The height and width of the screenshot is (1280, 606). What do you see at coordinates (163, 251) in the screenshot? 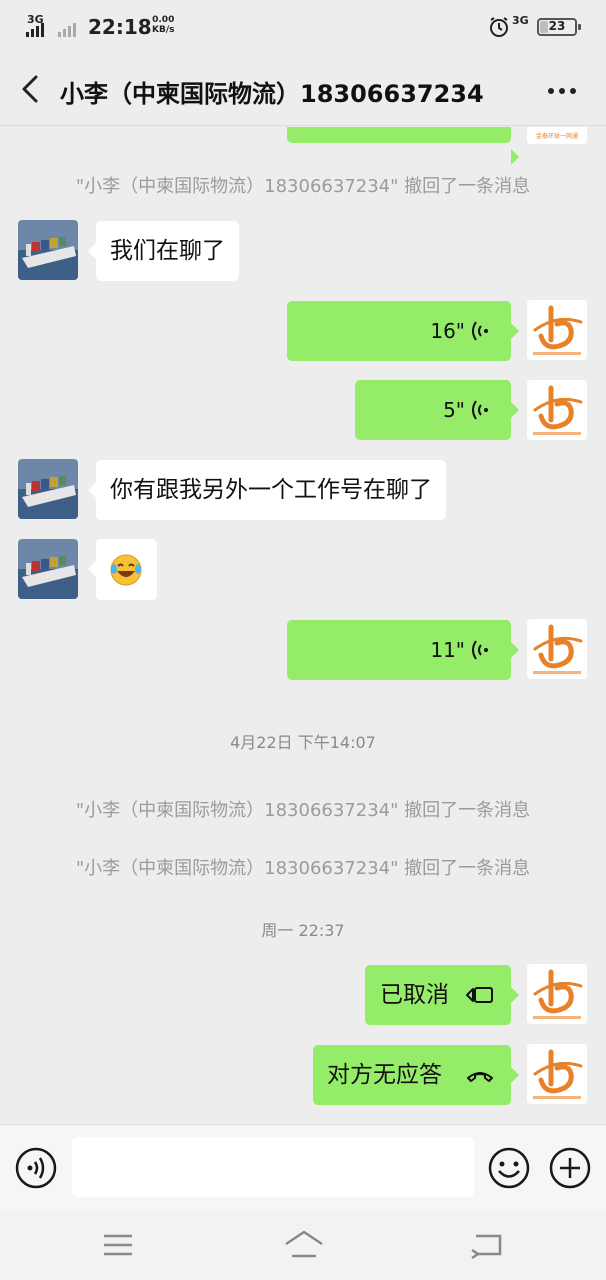
I see `incoming-message: 我们在聊了` at bounding box center [163, 251].